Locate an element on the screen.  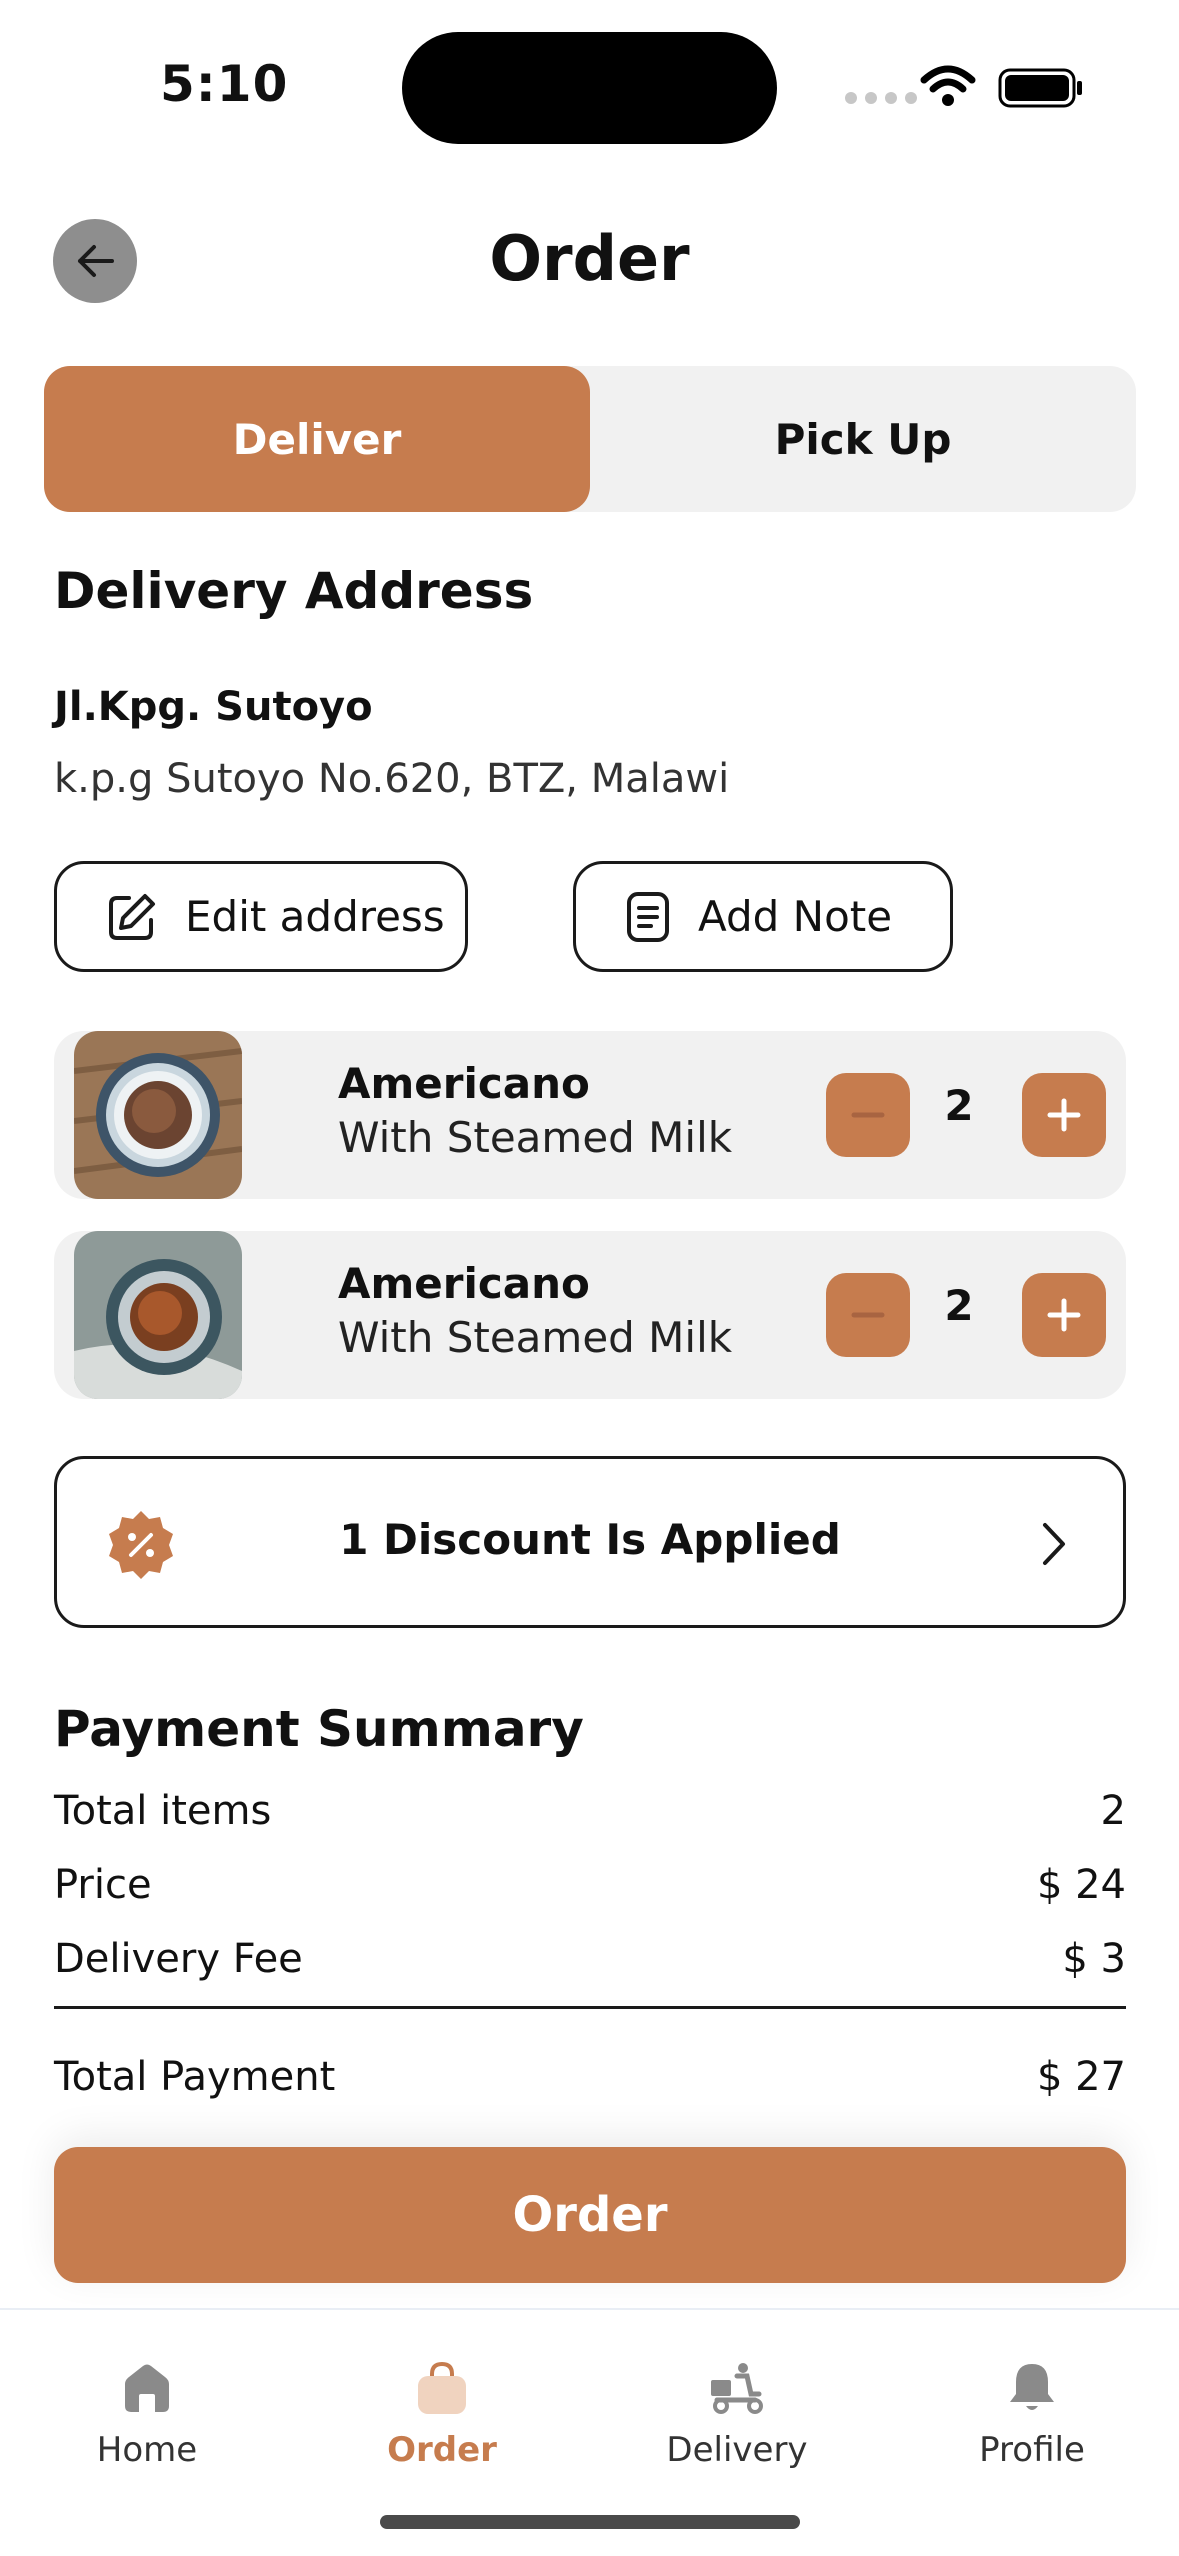
discount-label: 1 Discount Is Applied is located at coordinates (590, 1539).